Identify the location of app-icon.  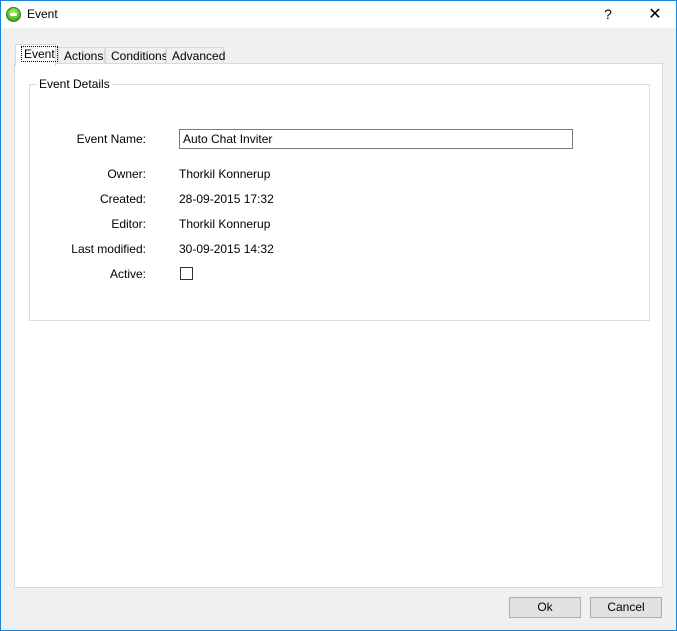
(13, 14).